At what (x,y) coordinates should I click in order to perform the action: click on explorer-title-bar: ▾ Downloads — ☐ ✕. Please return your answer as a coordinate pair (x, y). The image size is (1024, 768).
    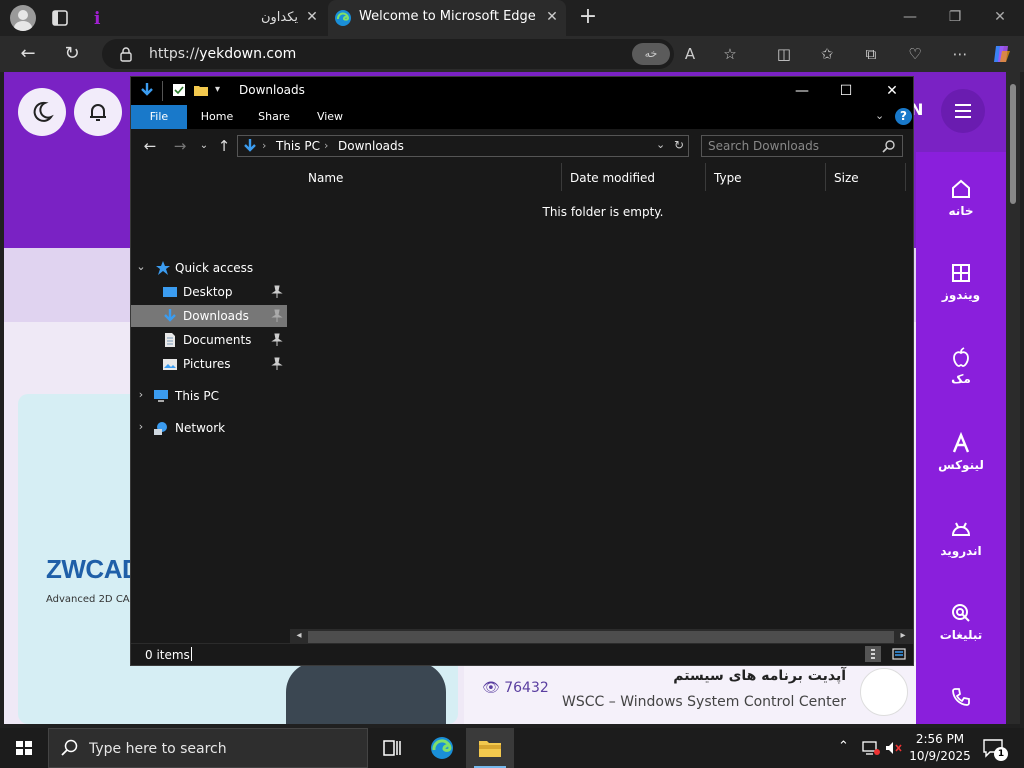
    Looking at the image, I should click on (522, 91).